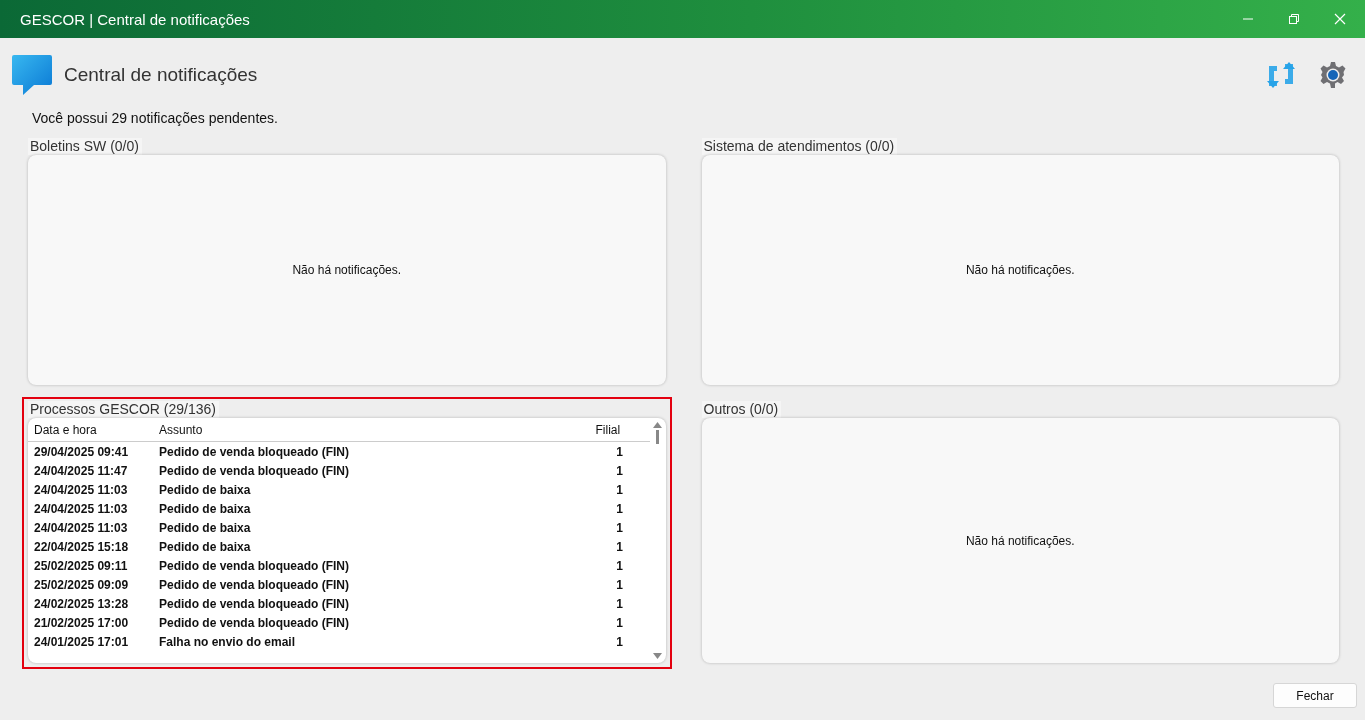 This screenshot has height=720, width=1365. What do you see at coordinates (155, 118) in the screenshot?
I see `pending-message: Você possui 29 notificações pendentes.` at bounding box center [155, 118].